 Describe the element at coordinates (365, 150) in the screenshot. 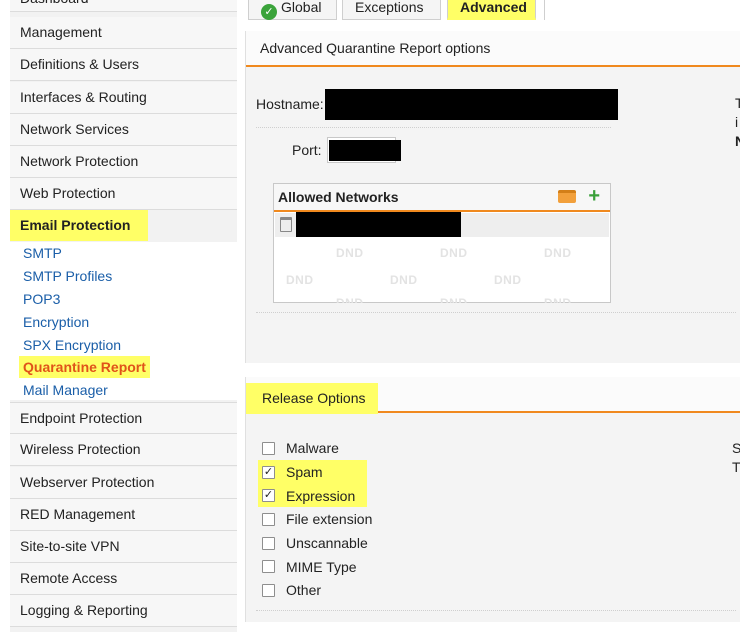

I see `port-input` at that location.